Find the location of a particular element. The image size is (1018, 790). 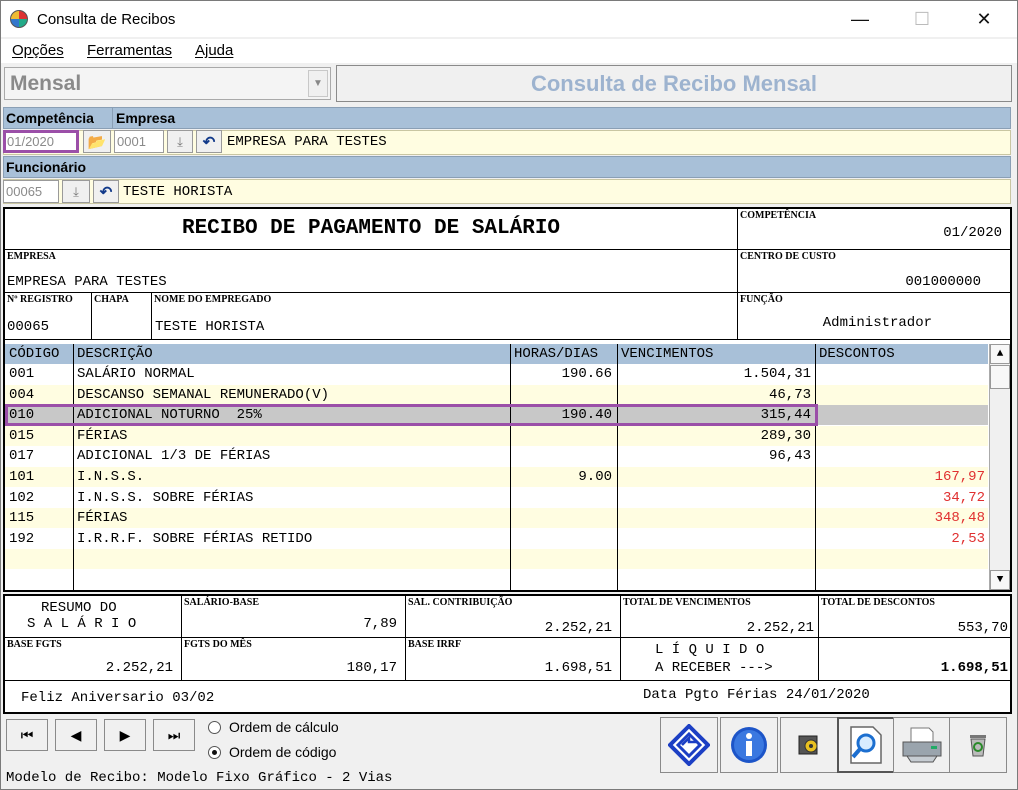

base-irrf-value: 1.698,51 is located at coordinates (578, 668).